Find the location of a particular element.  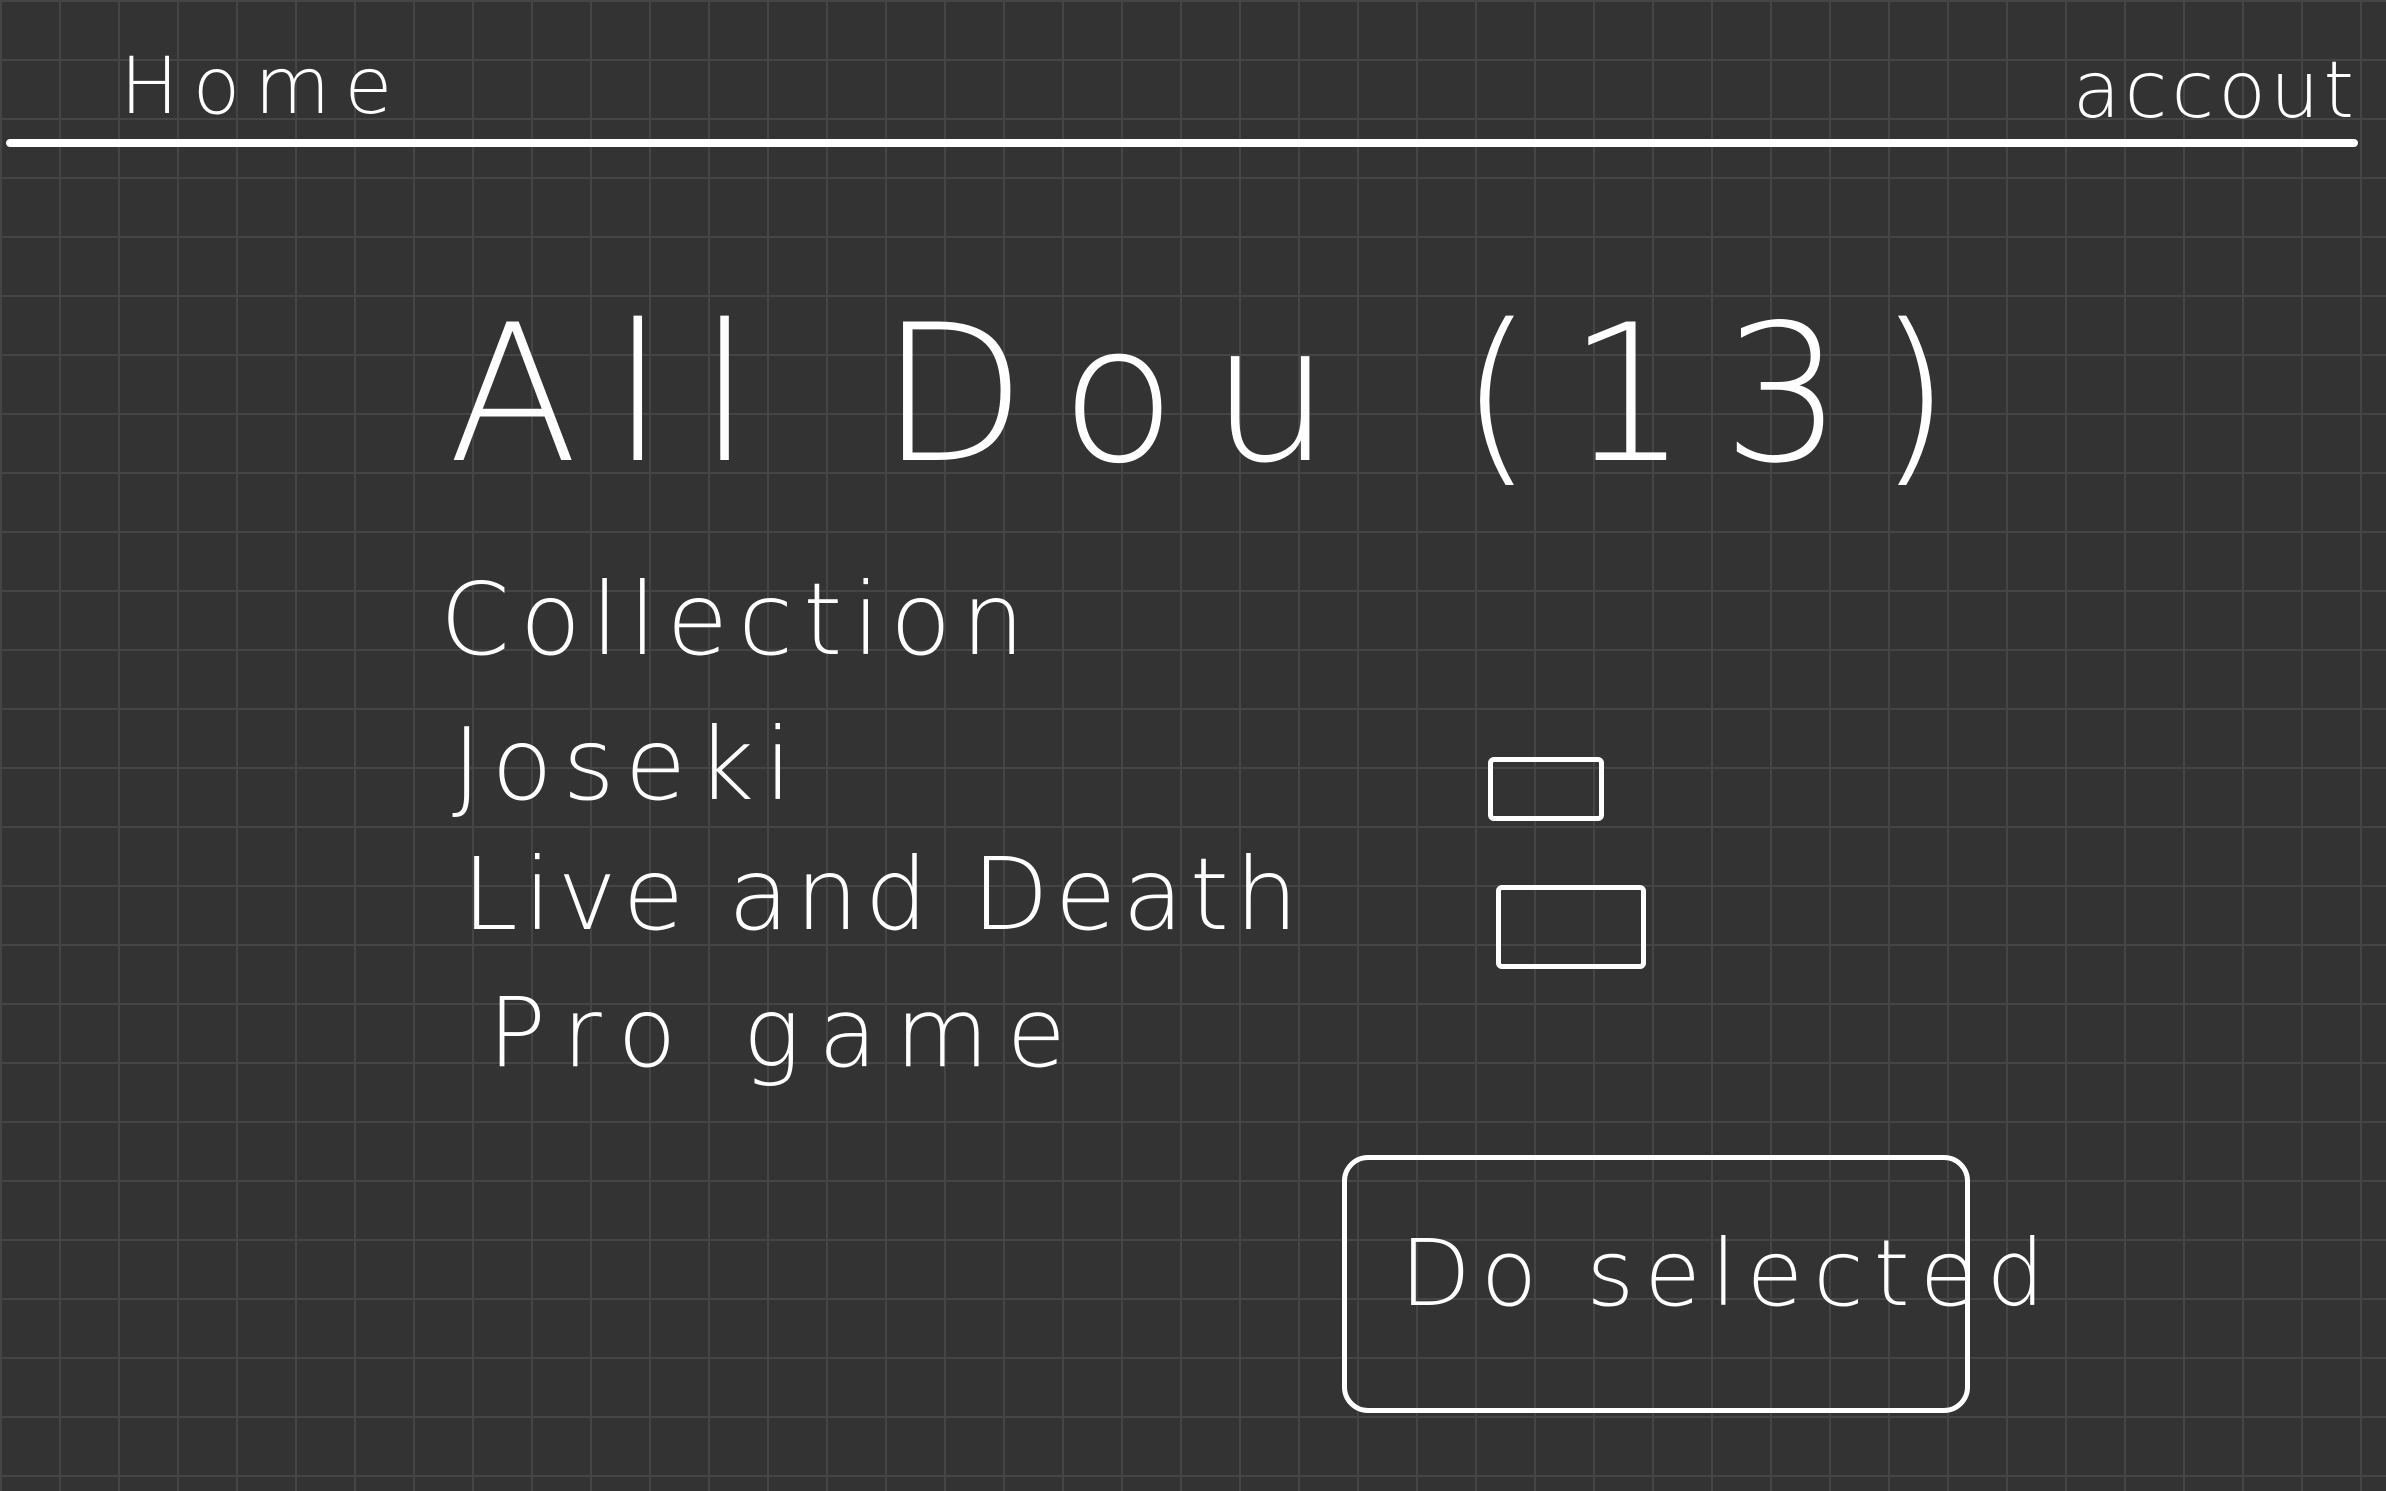

live-and-death-checkbox is located at coordinates (1571, 927).